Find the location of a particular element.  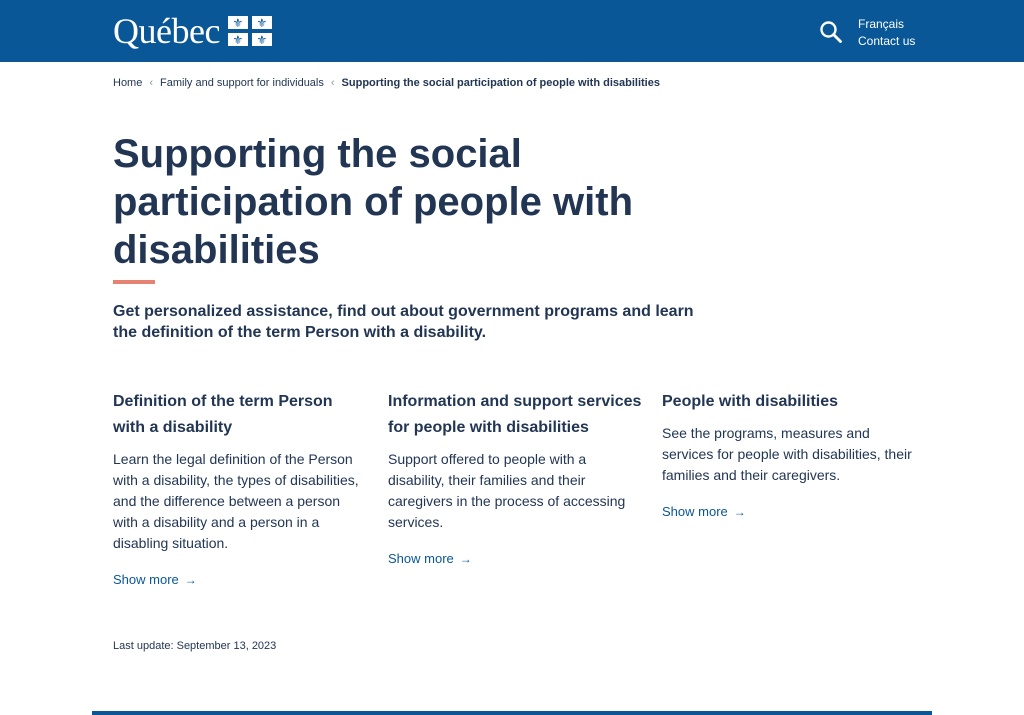

breadcrumb-family-support-link: Family and support for individuals is located at coordinates (242, 83).